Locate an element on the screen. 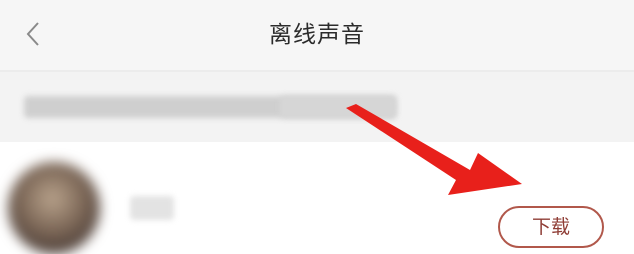 The height and width of the screenshot is (254, 634). avatar is located at coordinates (54, 208).